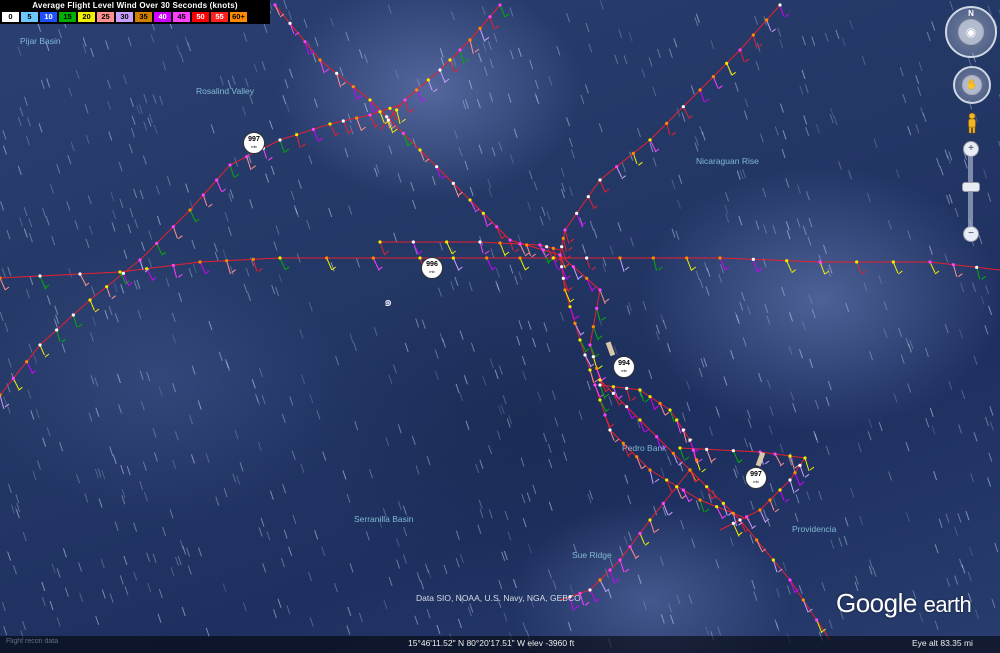 This screenshot has height=653, width=1000. Describe the element at coordinates (971, 187) in the screenshot. I see `zoom-slider-handle` at that location.